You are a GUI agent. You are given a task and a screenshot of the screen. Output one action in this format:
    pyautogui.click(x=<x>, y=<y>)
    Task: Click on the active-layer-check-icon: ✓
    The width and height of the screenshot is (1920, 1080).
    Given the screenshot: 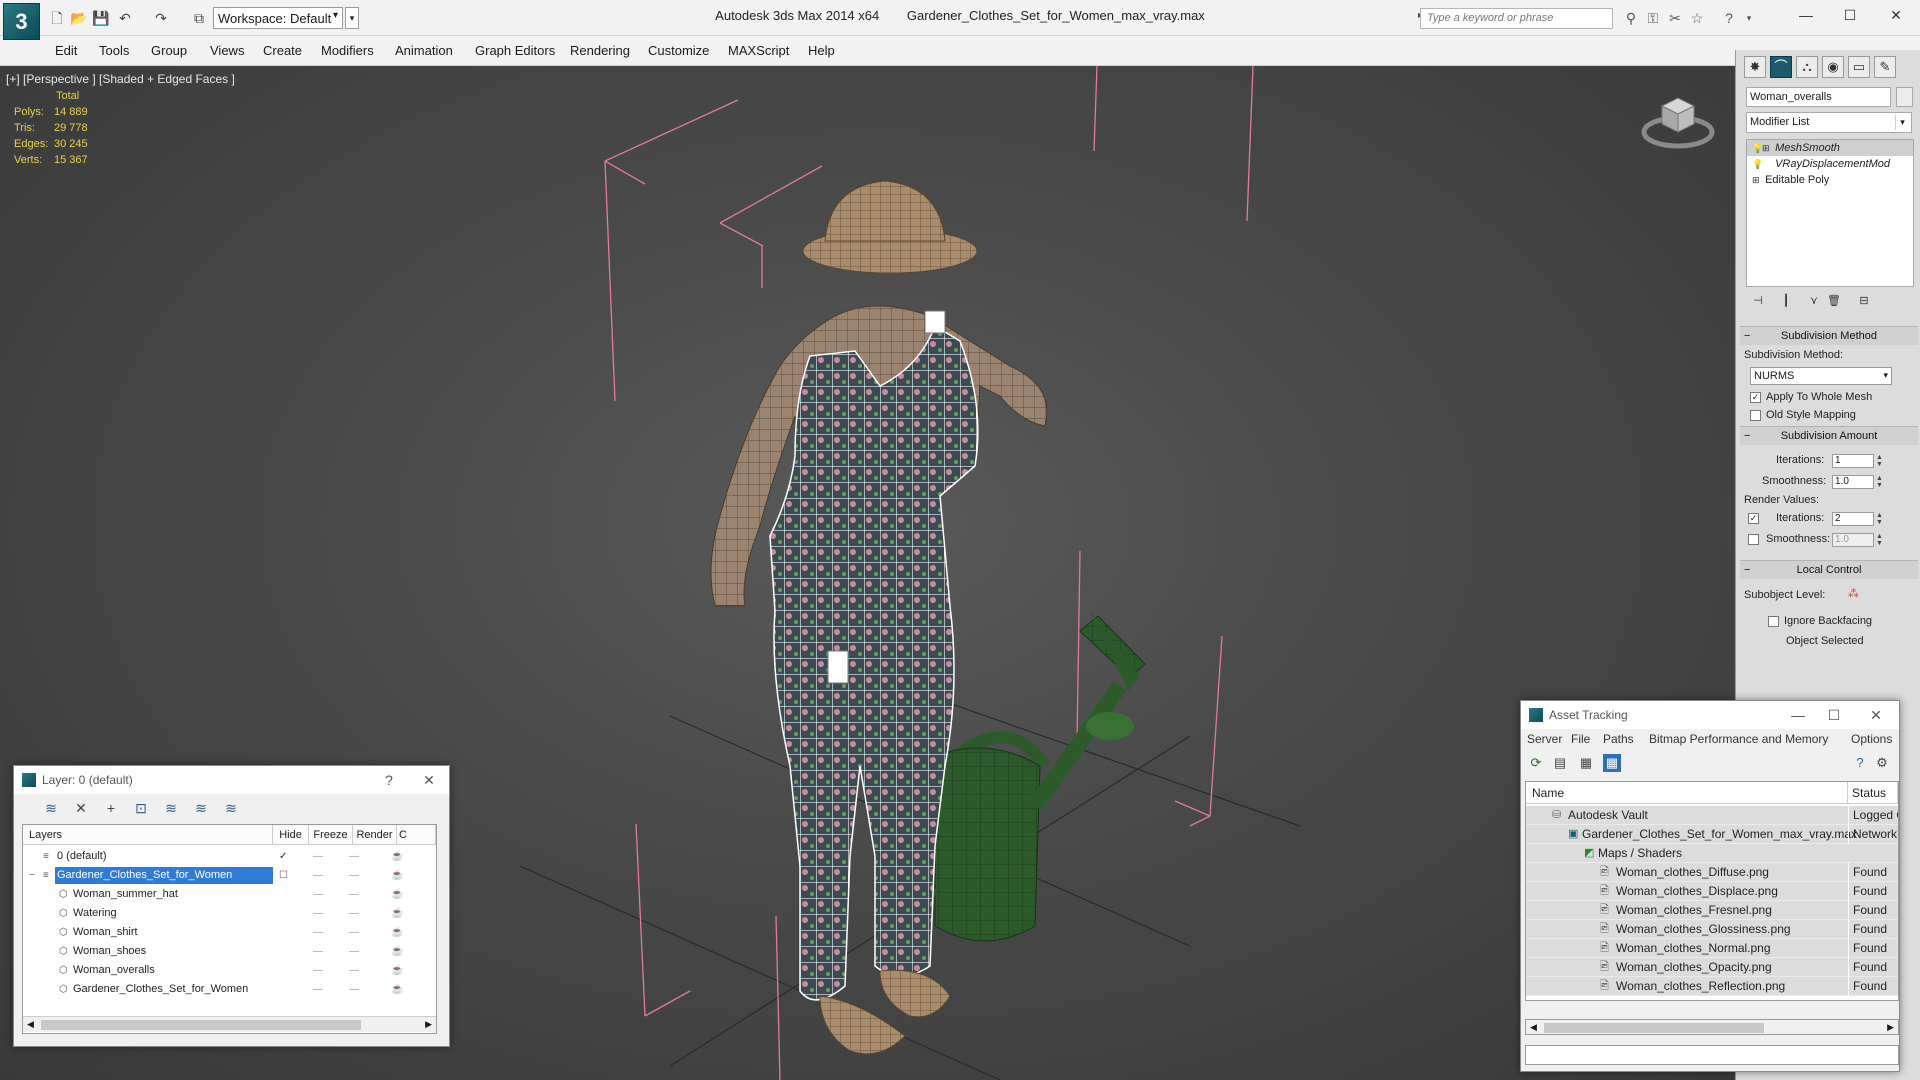 What is the action you would take?
    pyautogui.click(x=283, y=856)
    